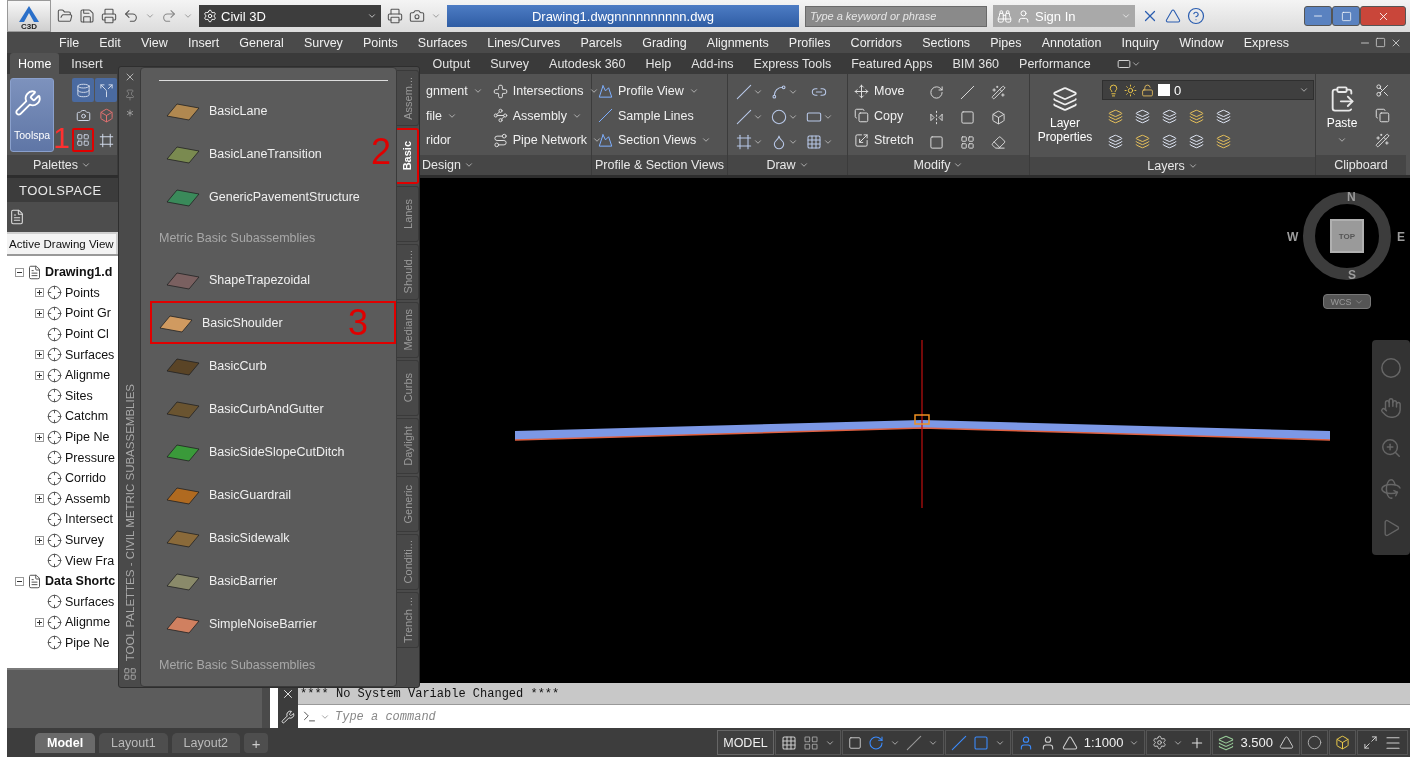 This screenshot has width=1421, height=762. Describe the element at coordinates (1055, 63) in the screenshot. I see `ribbon-tab: Performance` at that location.